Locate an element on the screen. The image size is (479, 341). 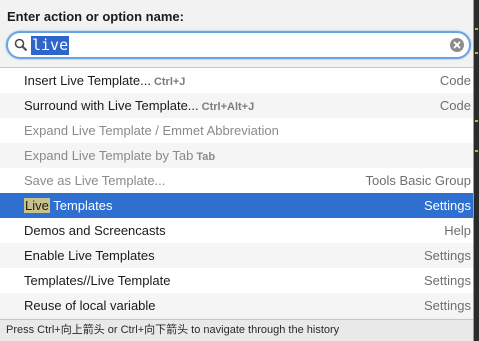
search-icon is located at coordinates (21, 45).